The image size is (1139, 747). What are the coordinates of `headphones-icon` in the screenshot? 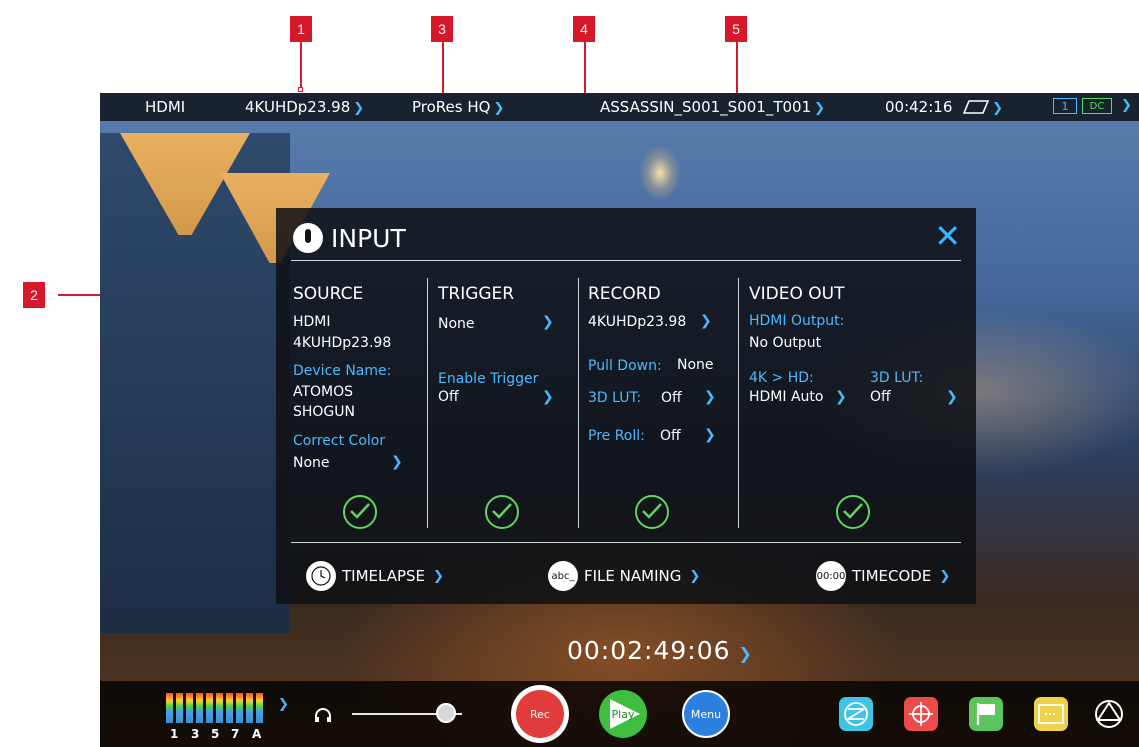 It's located at (323, 715).